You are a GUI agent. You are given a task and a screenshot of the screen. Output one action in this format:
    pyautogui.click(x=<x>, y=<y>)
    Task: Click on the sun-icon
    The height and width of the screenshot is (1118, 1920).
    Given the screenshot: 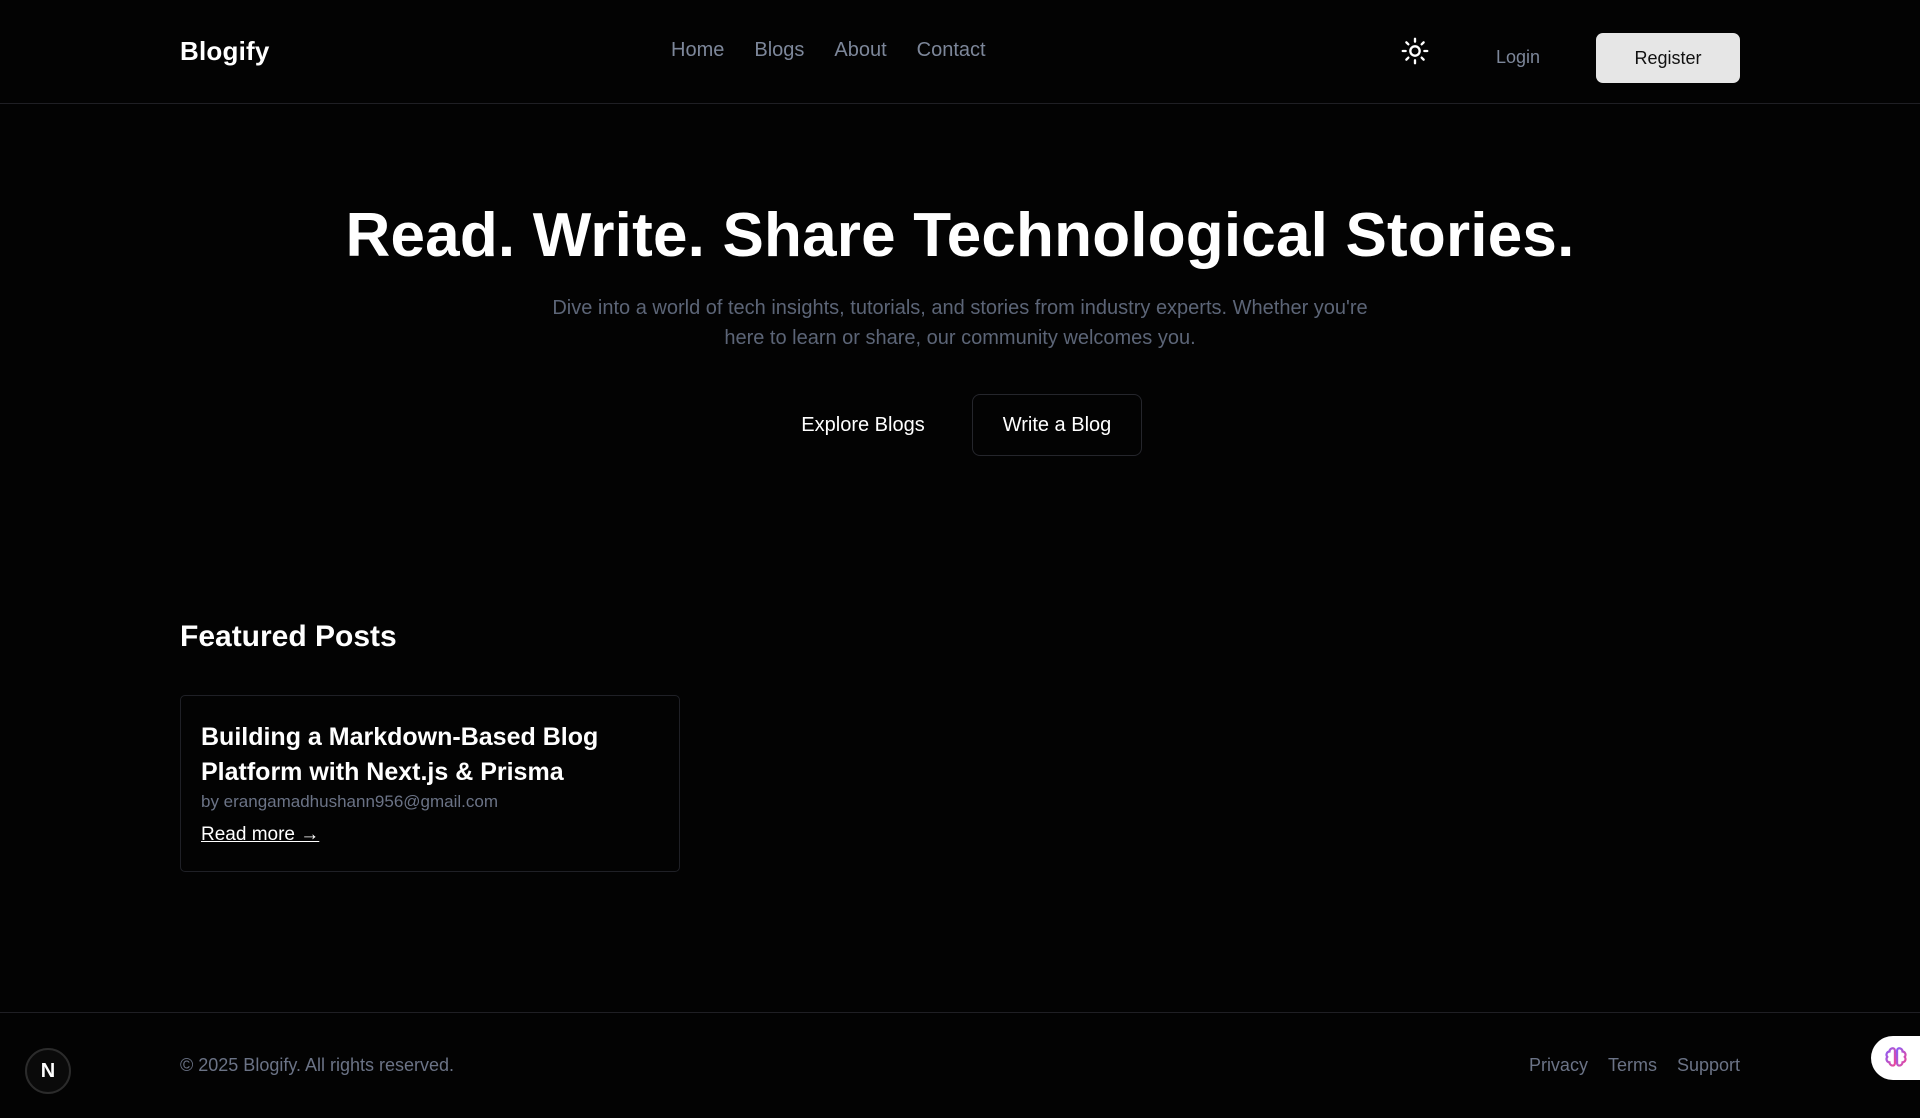 What is the action you would take?
    pyautogui.click(x=1415, y=51)
    